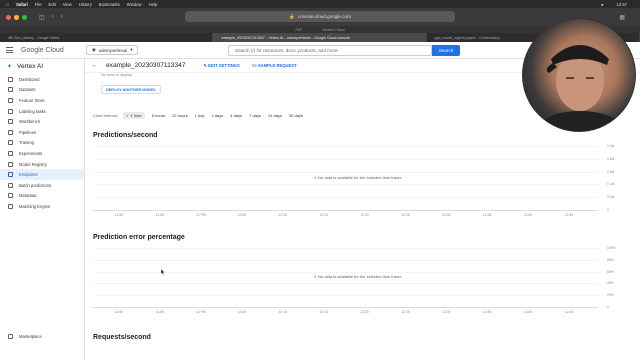 This screenshot has width=640, height=360. I want to click on chart-requests-per-second: Requests/second, so click(362, 344).